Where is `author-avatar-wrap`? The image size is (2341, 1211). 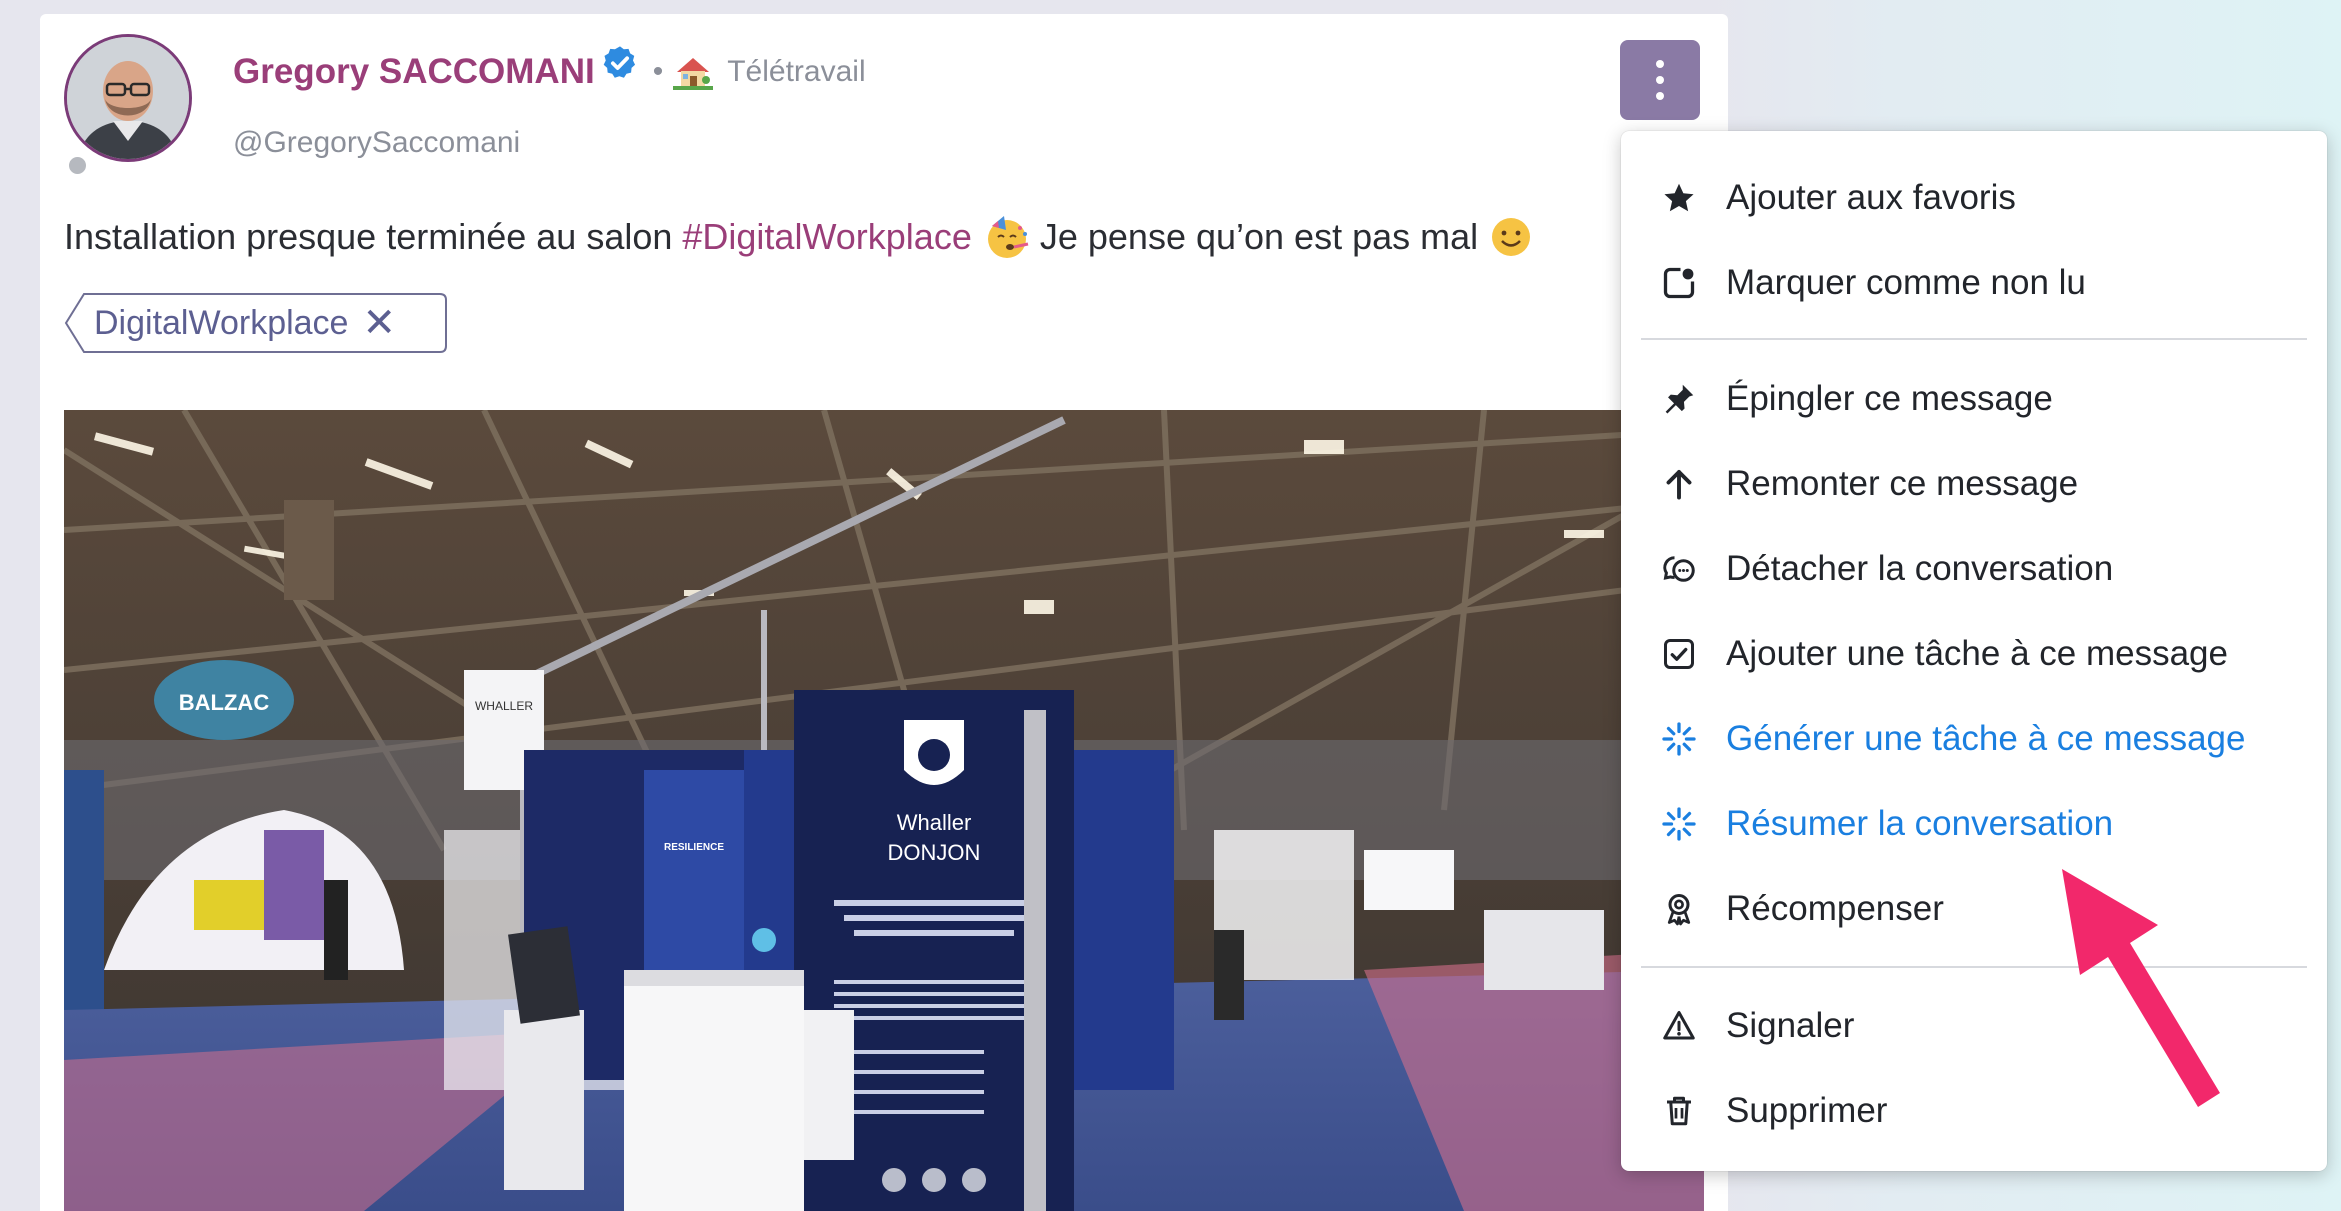
author-avatar-wrap is located at coordinates (128, 105).